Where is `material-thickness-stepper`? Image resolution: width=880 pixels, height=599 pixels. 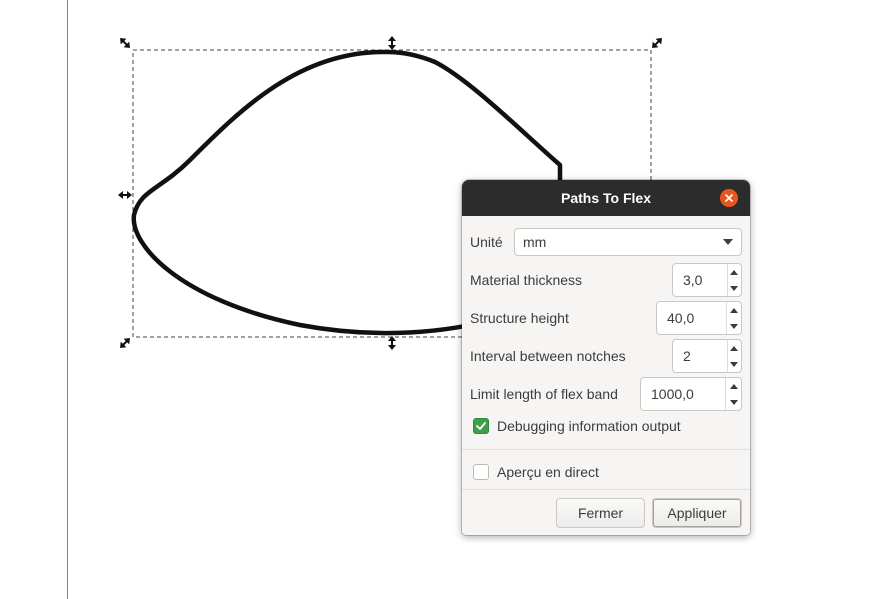 material-thickness-stepper is located at coordinates (707, 280).